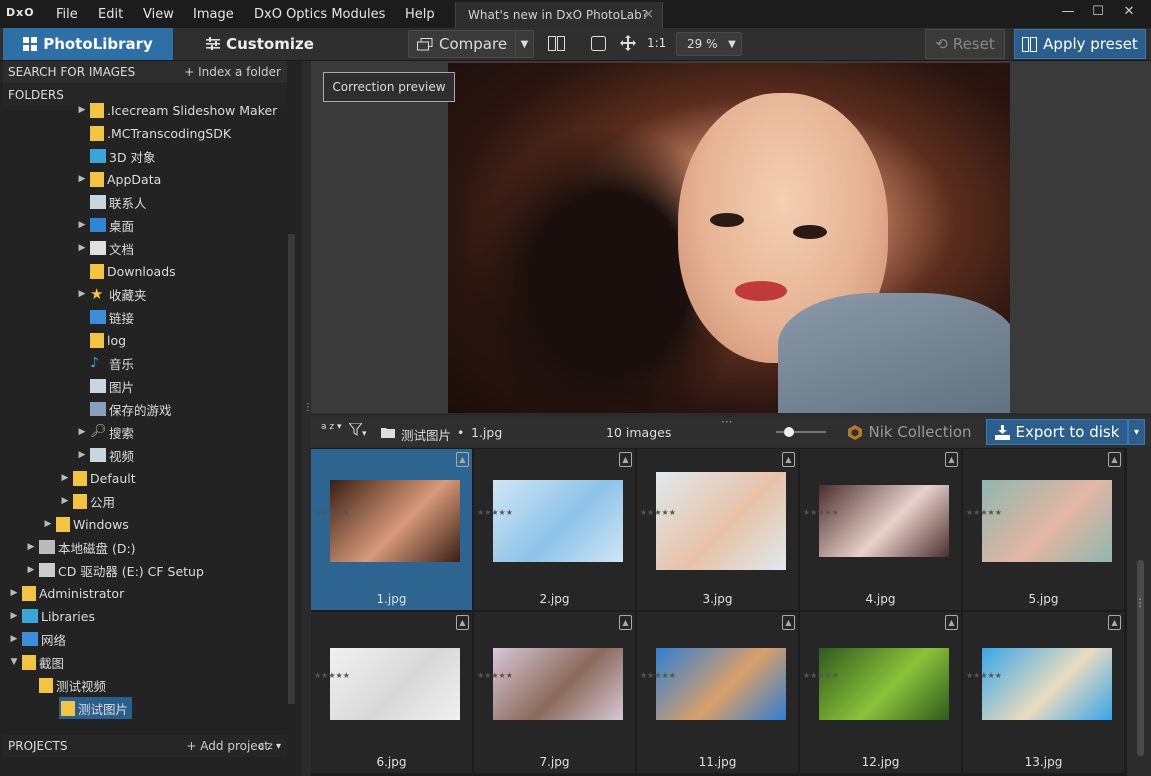  I want to click on folder-tree-scrollbar, so click(291, 469).